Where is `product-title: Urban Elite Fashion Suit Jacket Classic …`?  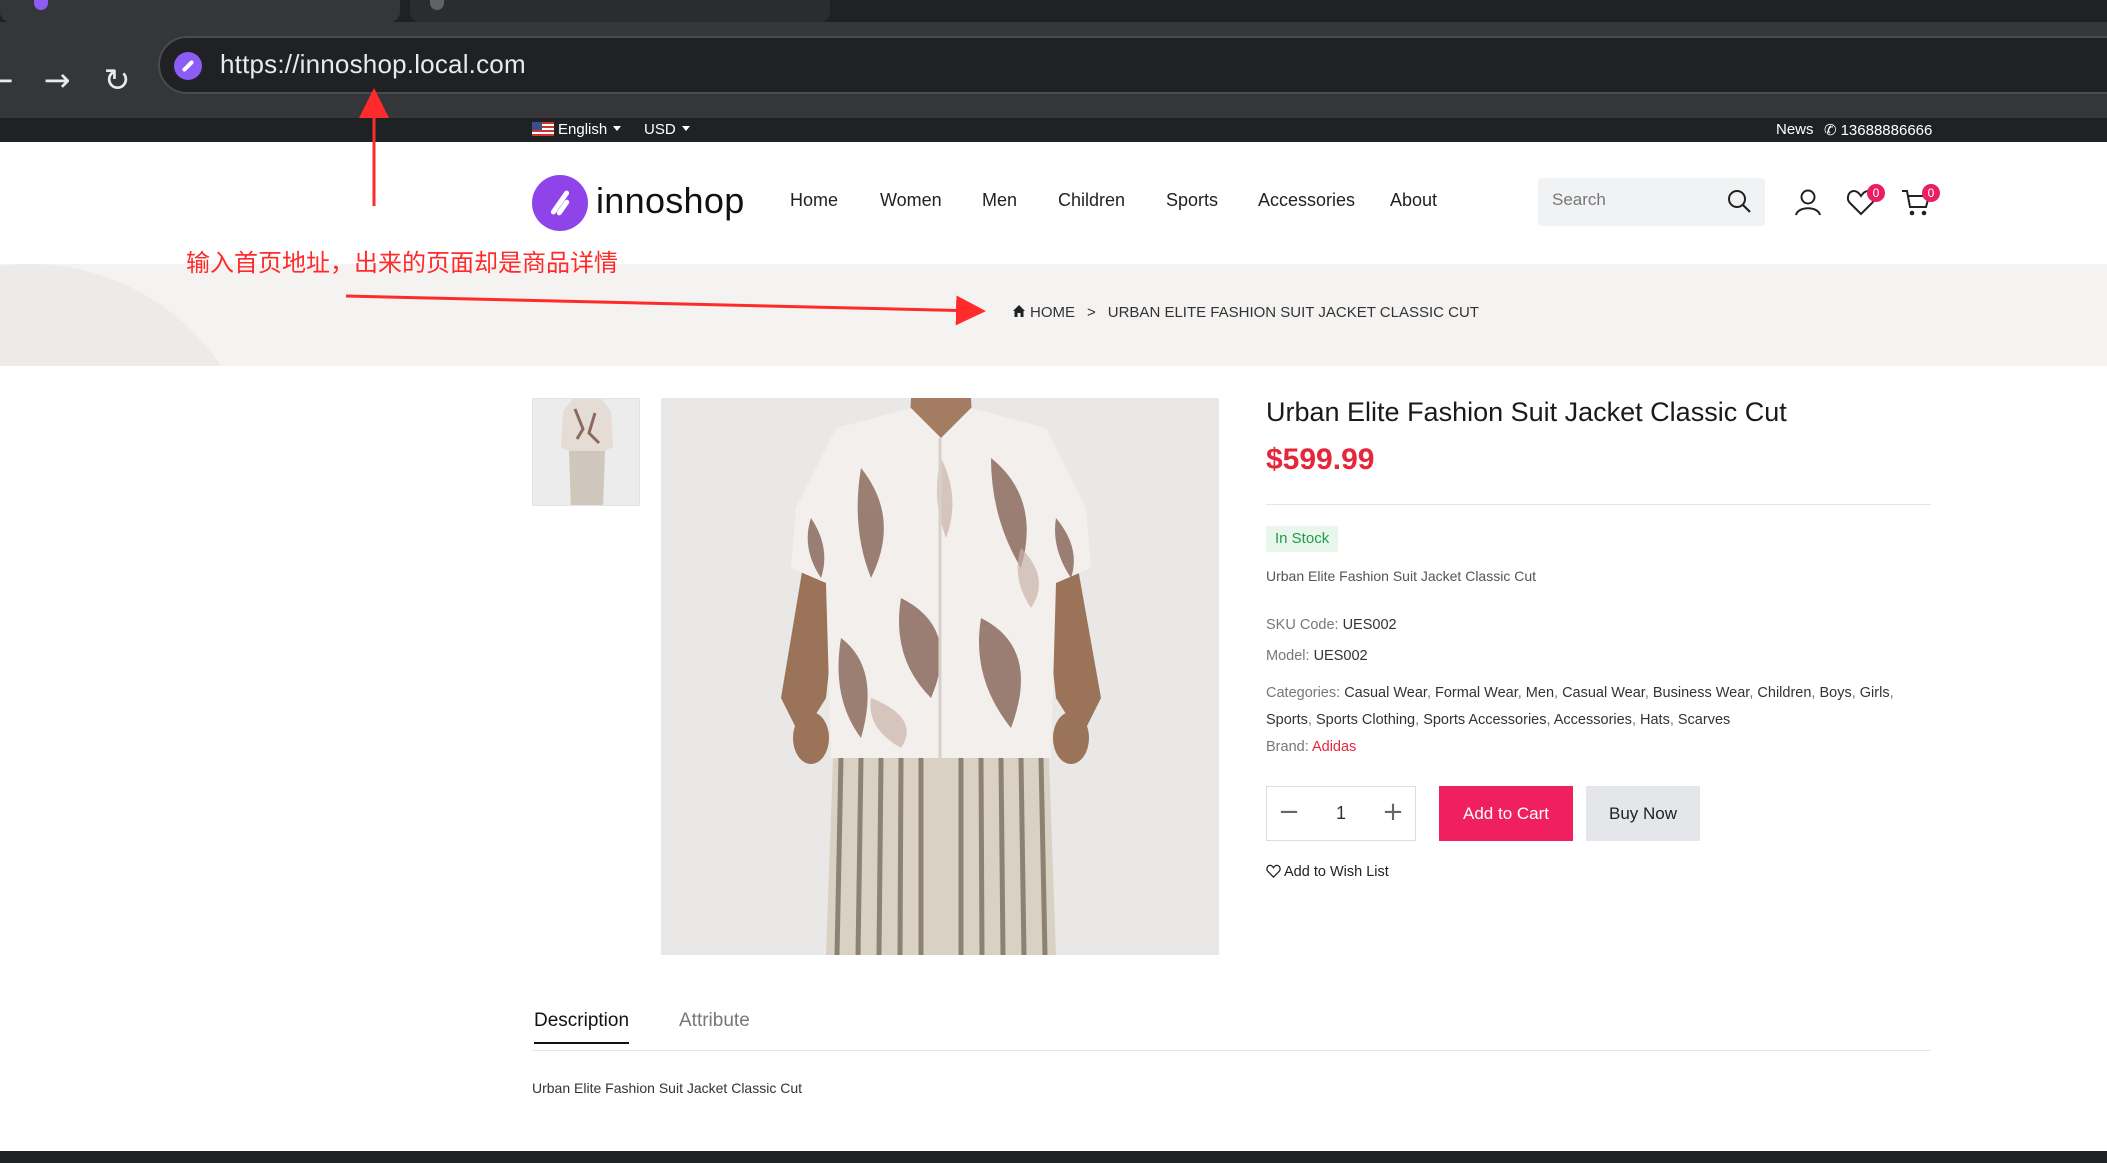
product-title: Urban Elite Fashion Suit Jacket Classic … is located at coordinates (1526, 412).